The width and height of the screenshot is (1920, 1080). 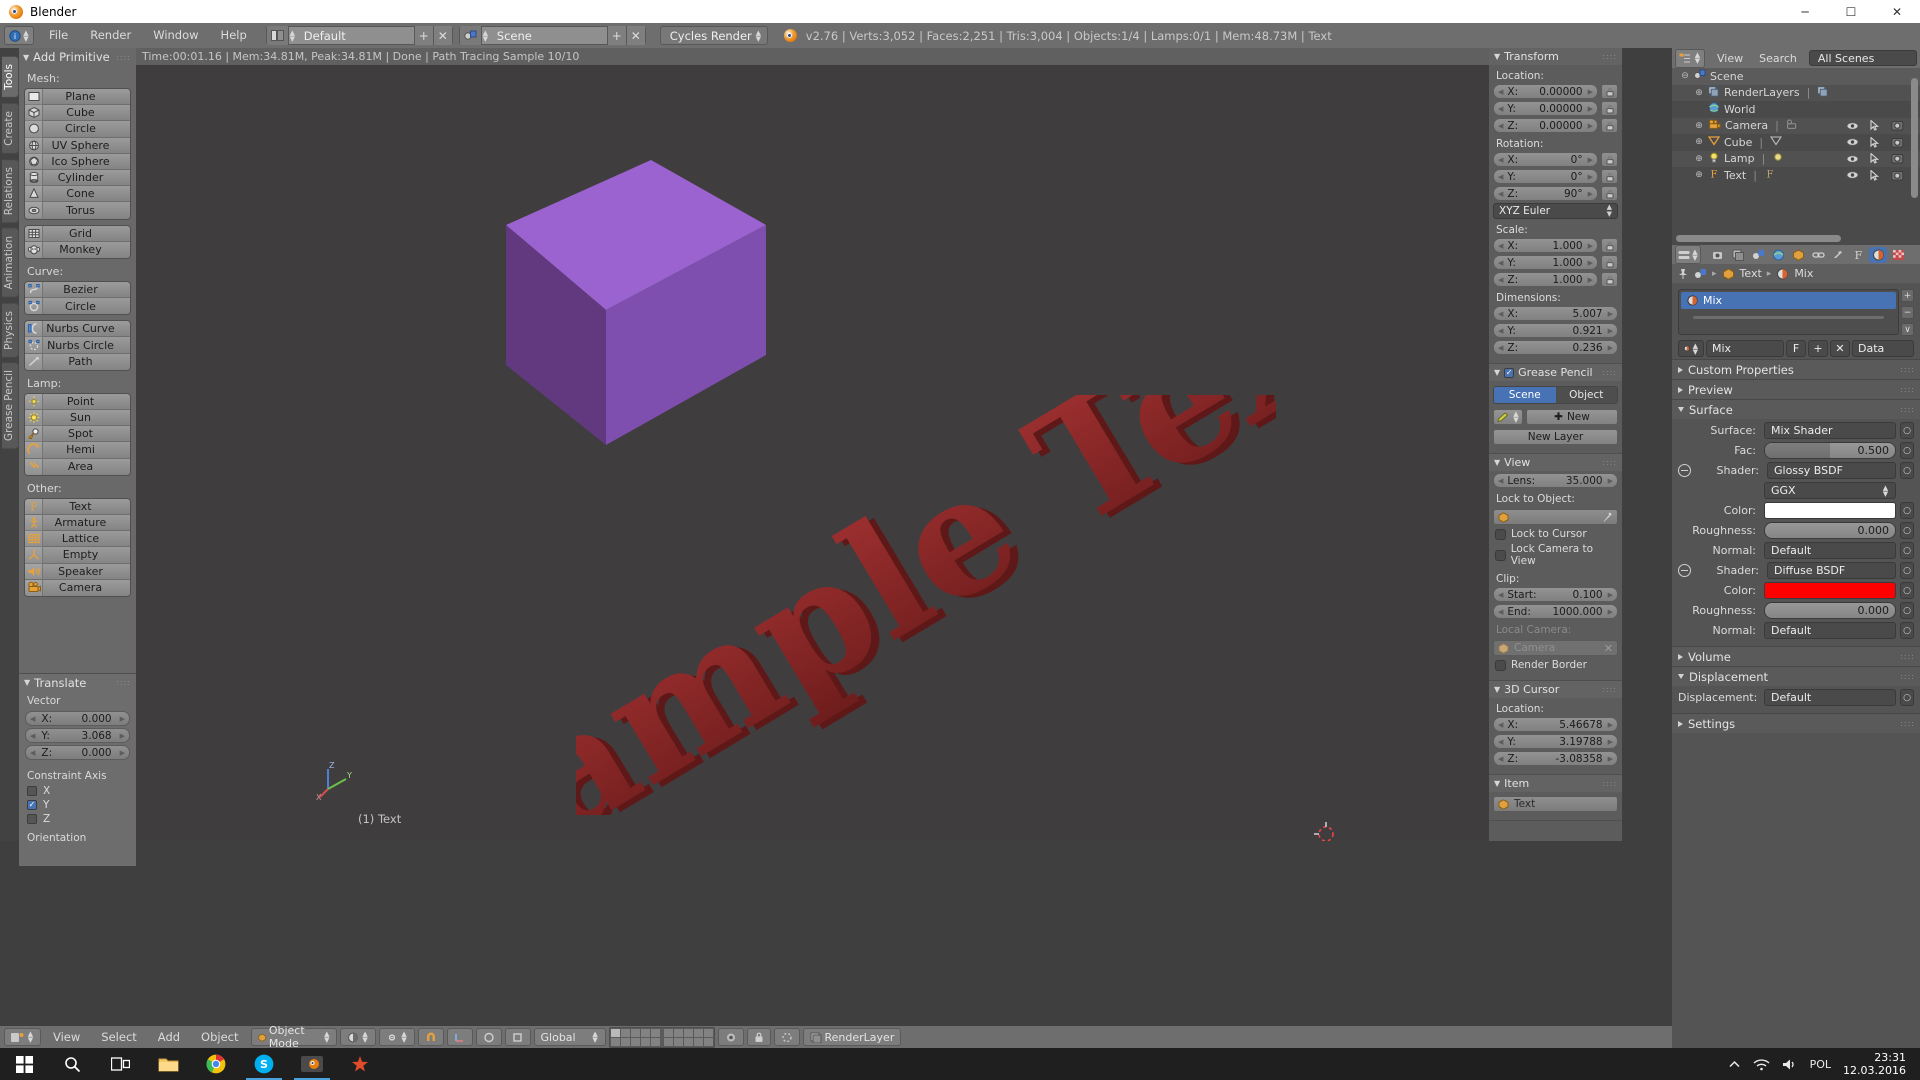 What do you see at coordinates (1555, 517) in the screenshot?
I see `lock-to-object-field` at bounding box center [1555, 517].